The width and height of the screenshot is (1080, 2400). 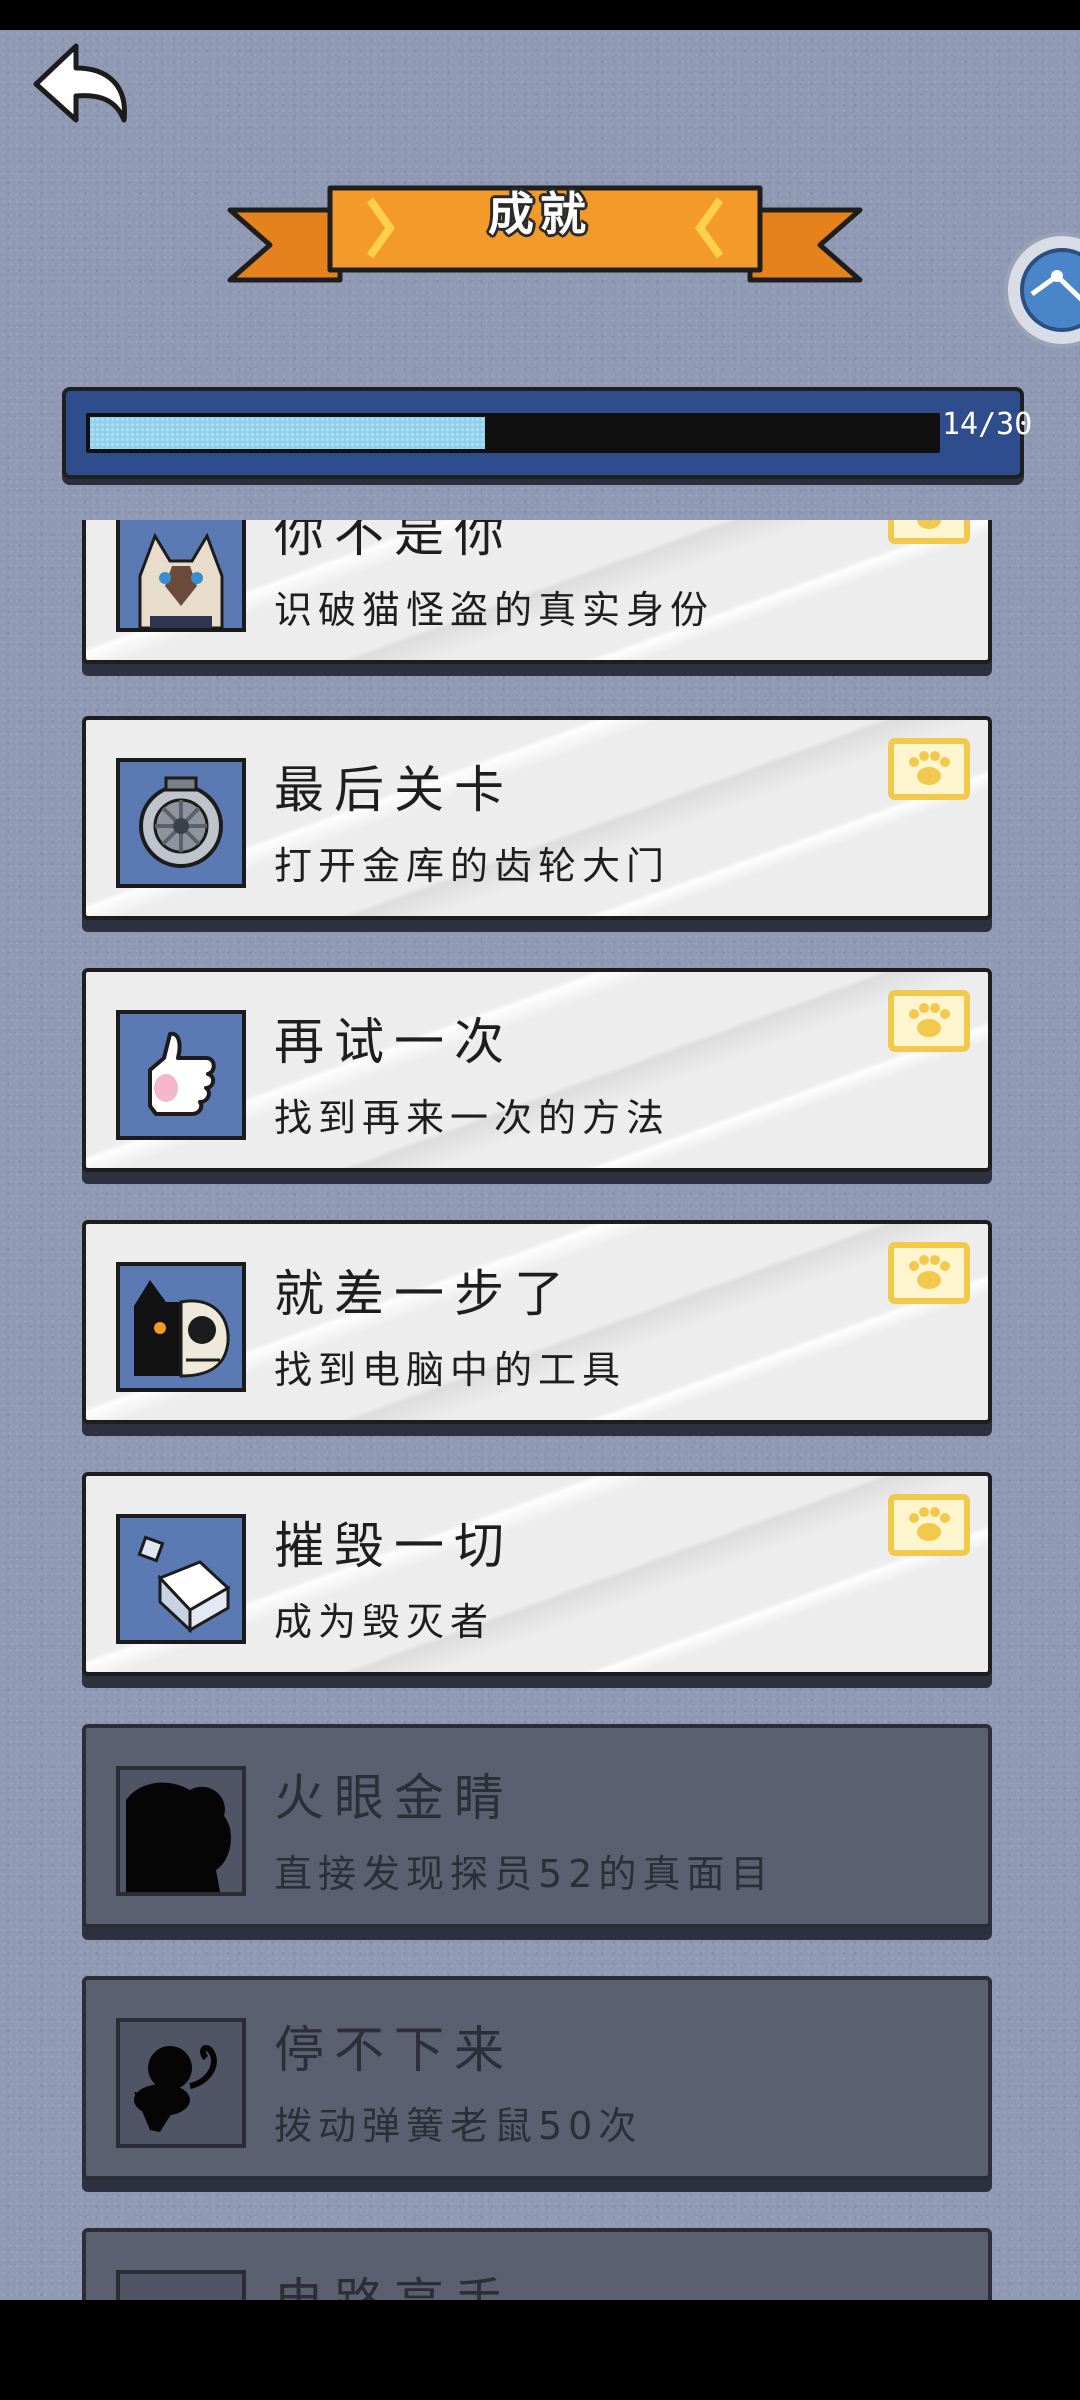 What do you see at coordinates (540, 2350) in the screenshot?
I see `system-nav-bar` at bounding box center [540, 2350].